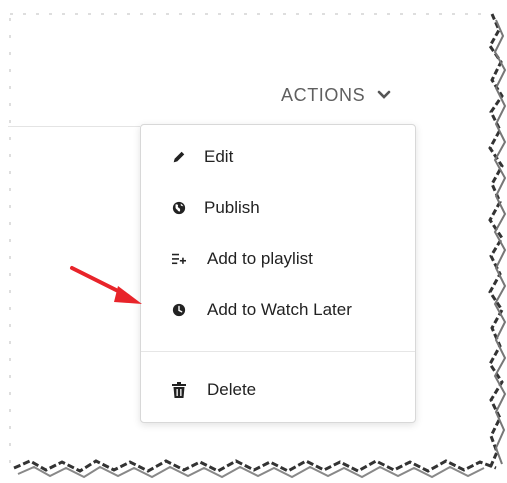  I want to click on menu-item-label: Publish, so click(232, 207).